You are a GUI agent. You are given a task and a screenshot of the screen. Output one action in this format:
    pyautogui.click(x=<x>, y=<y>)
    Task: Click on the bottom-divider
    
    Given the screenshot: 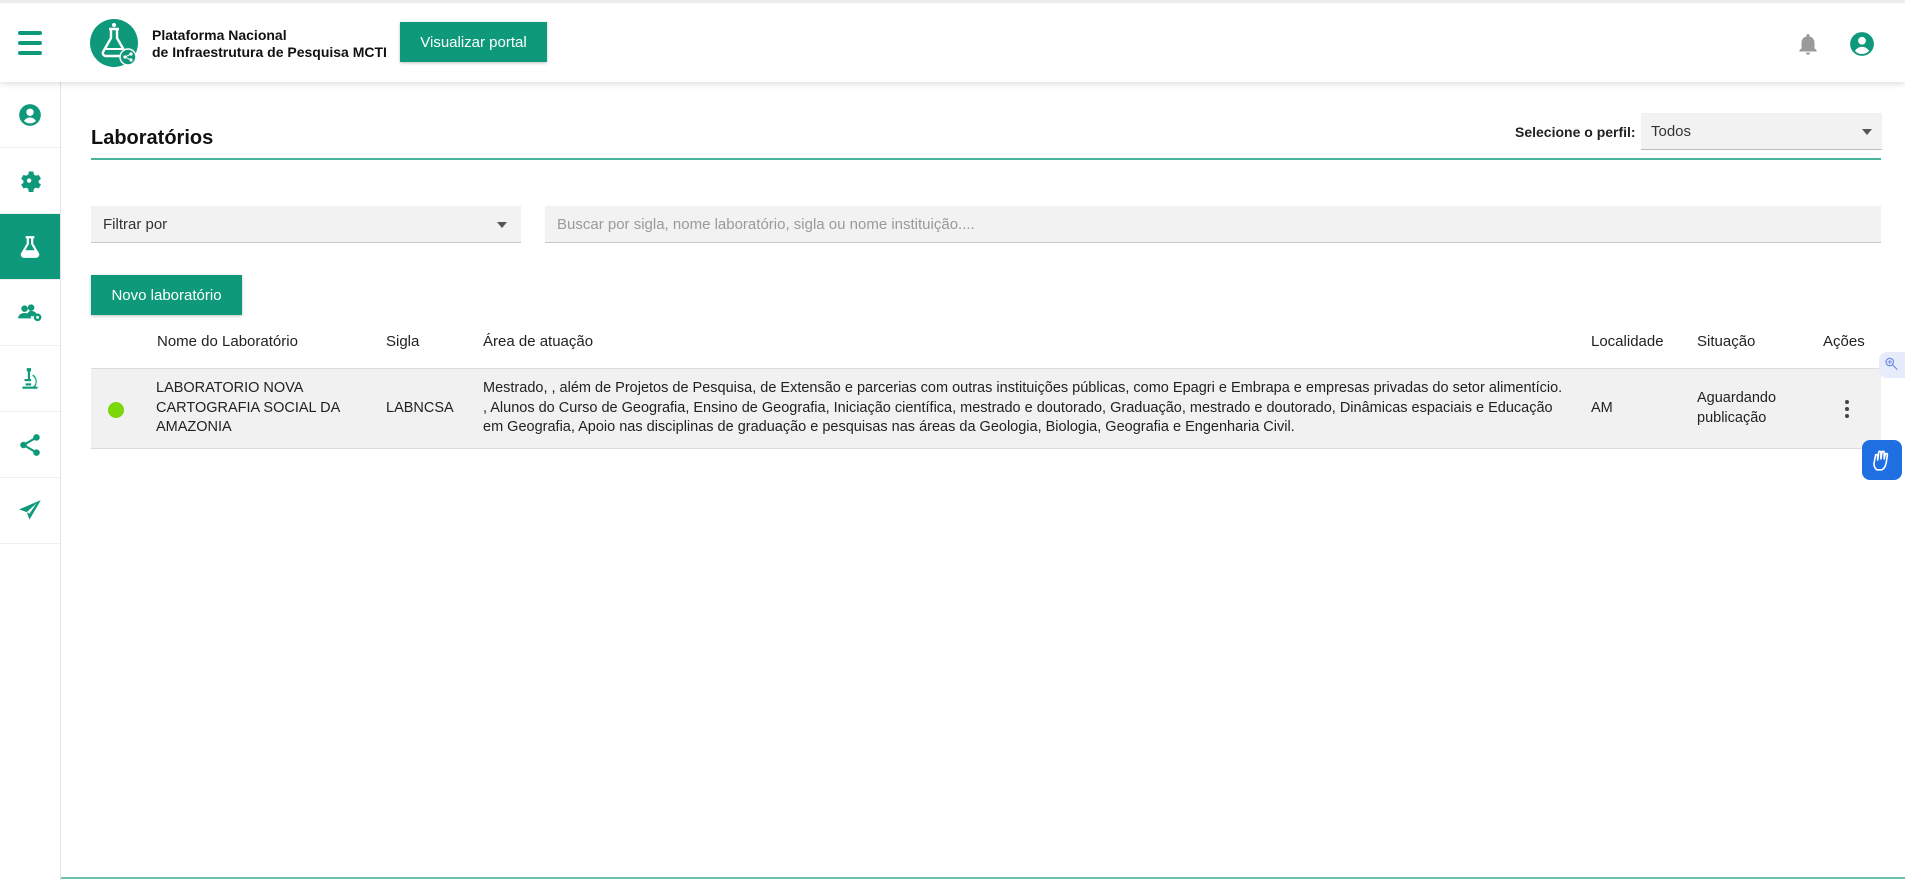 What is the action you would take?
    pyautogui.click(x=983, y=878)
    